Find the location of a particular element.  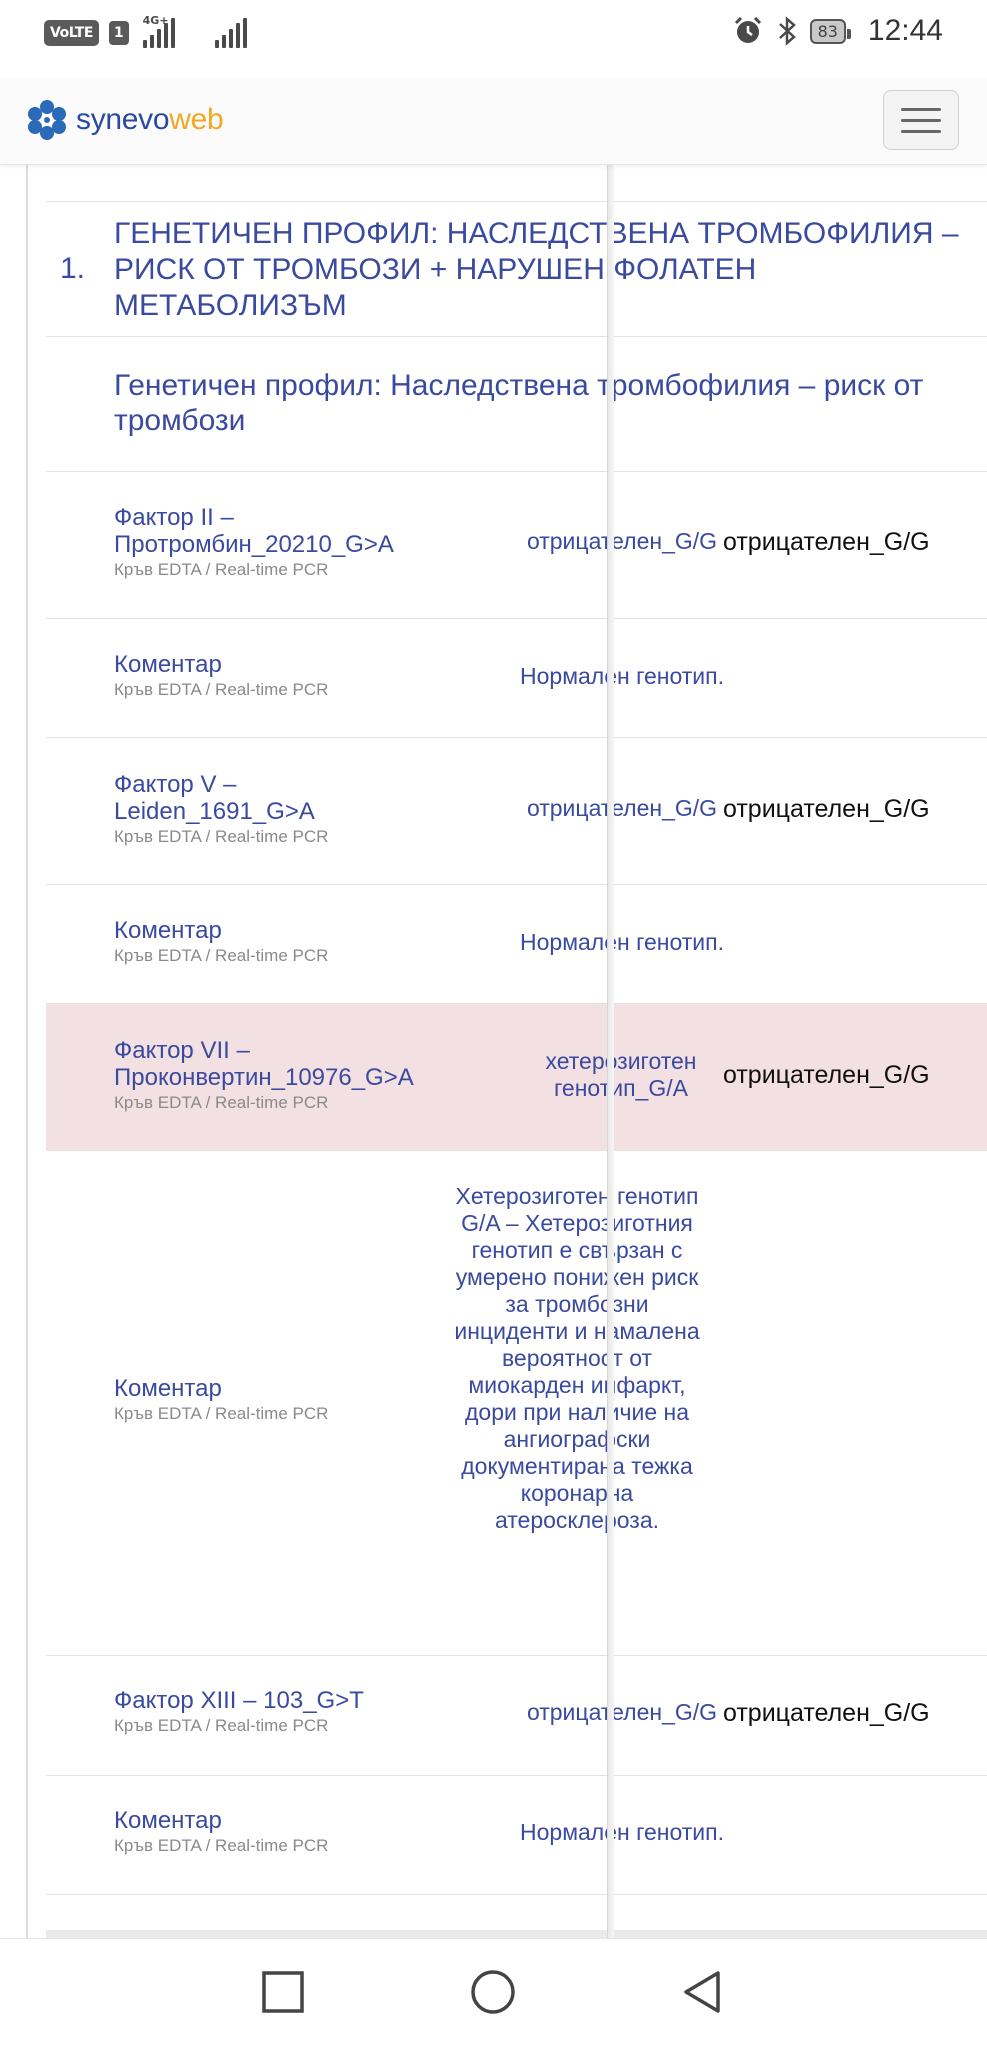

recent-apps-button is located at coordinates (283, 1992).